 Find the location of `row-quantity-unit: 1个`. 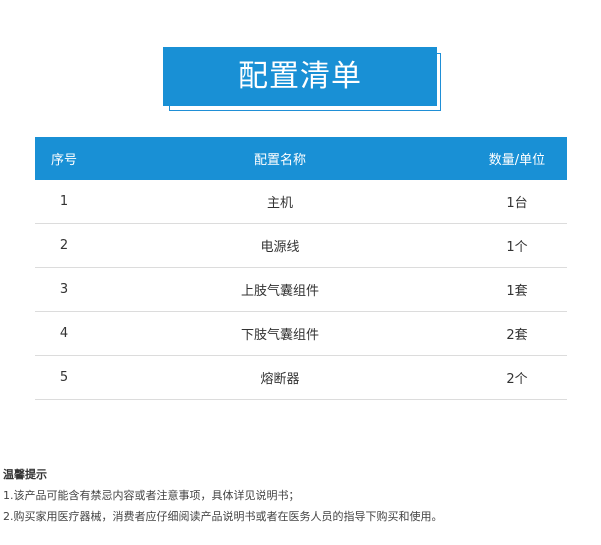

row-quantity-unit: 1个 is located at coordinates (517, 245).